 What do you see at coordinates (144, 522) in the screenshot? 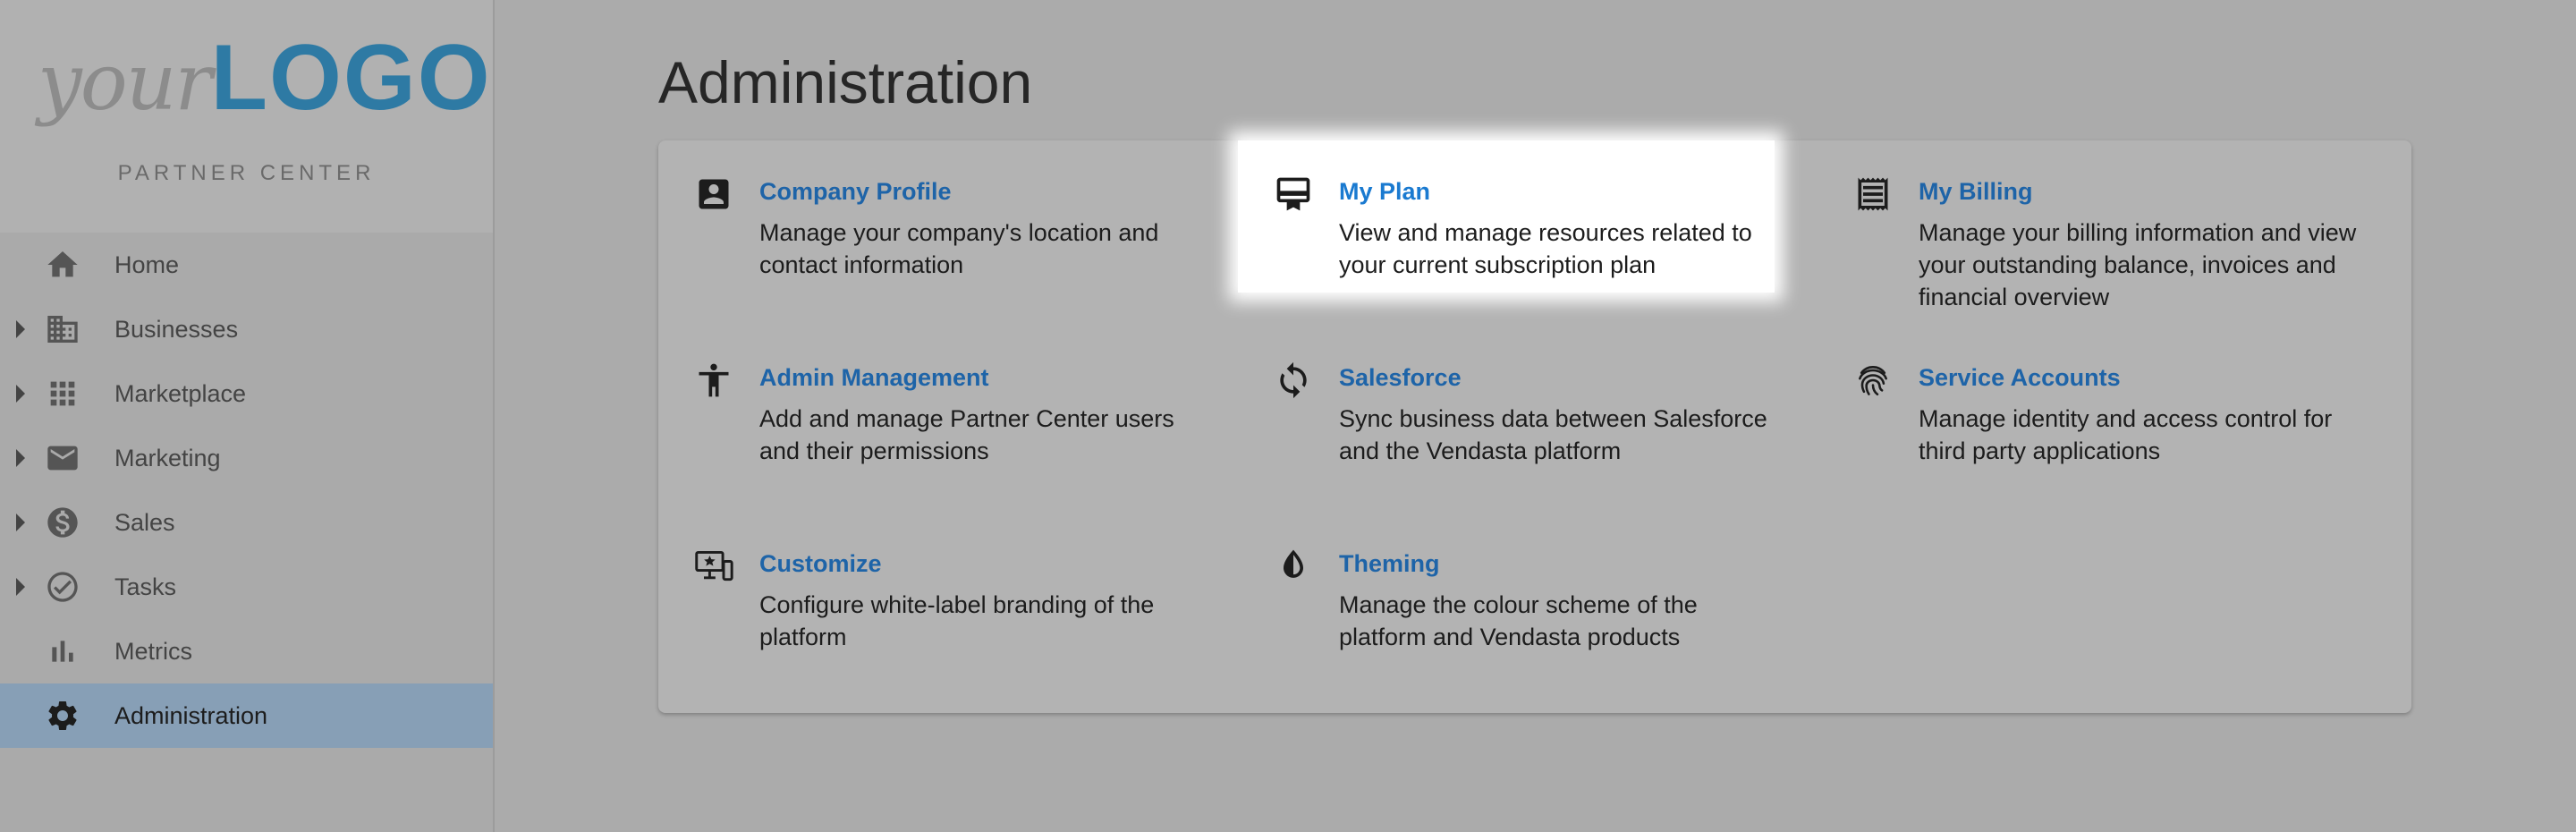
I see `sidebar-item-label: Sales` at bounding box center [144, 522].